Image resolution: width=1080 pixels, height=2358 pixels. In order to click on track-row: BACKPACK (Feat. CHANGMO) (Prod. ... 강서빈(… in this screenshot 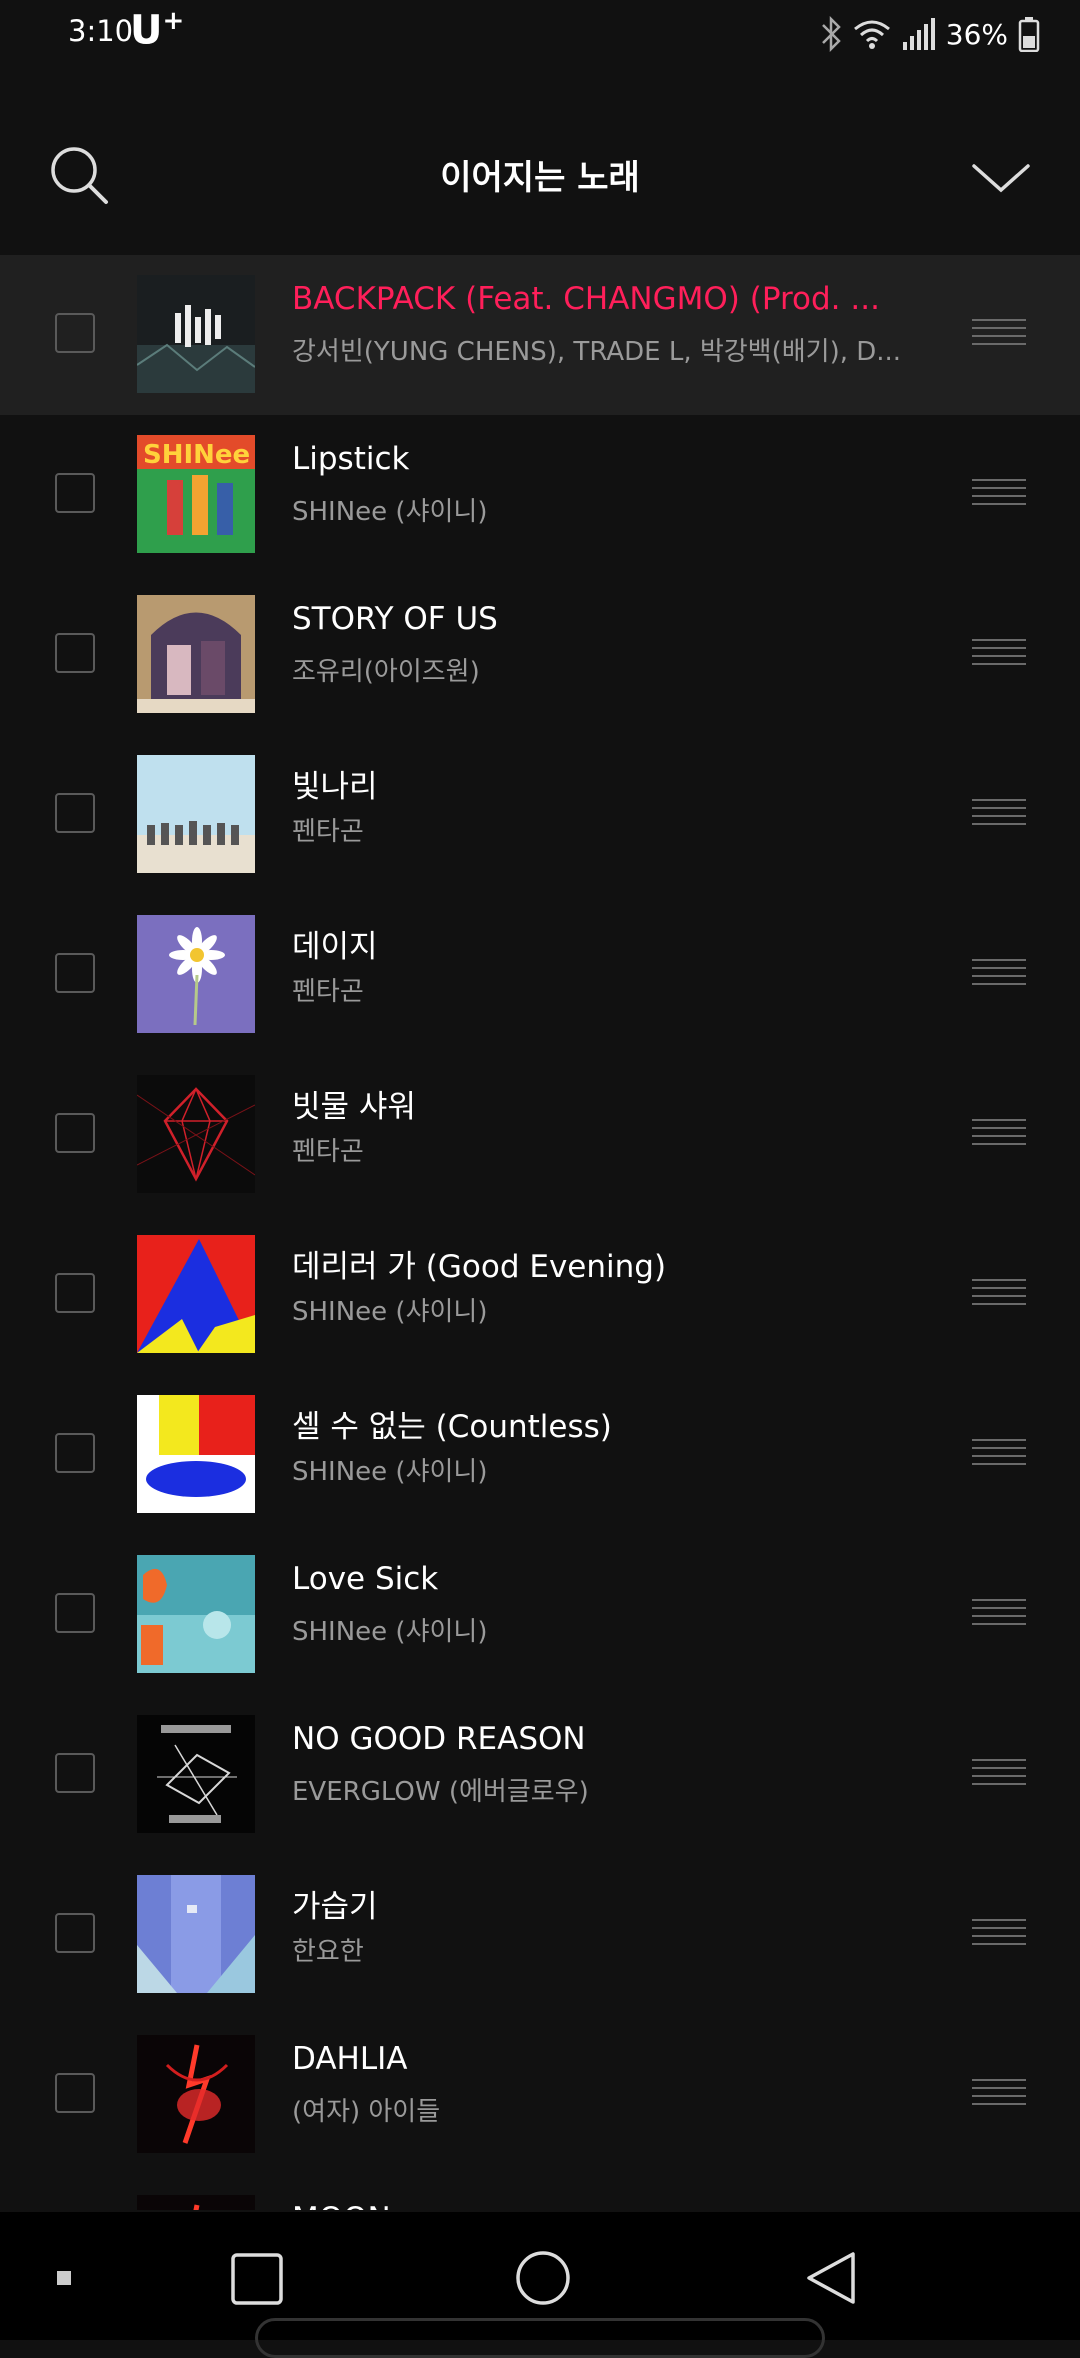, I will do `click(540, 335)`.